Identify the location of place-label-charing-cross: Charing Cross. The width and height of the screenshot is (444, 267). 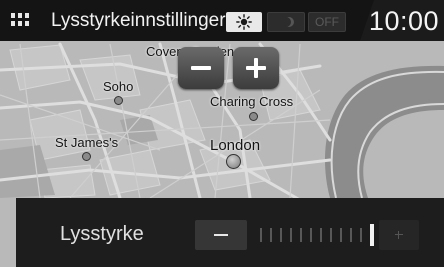
(252, 101).